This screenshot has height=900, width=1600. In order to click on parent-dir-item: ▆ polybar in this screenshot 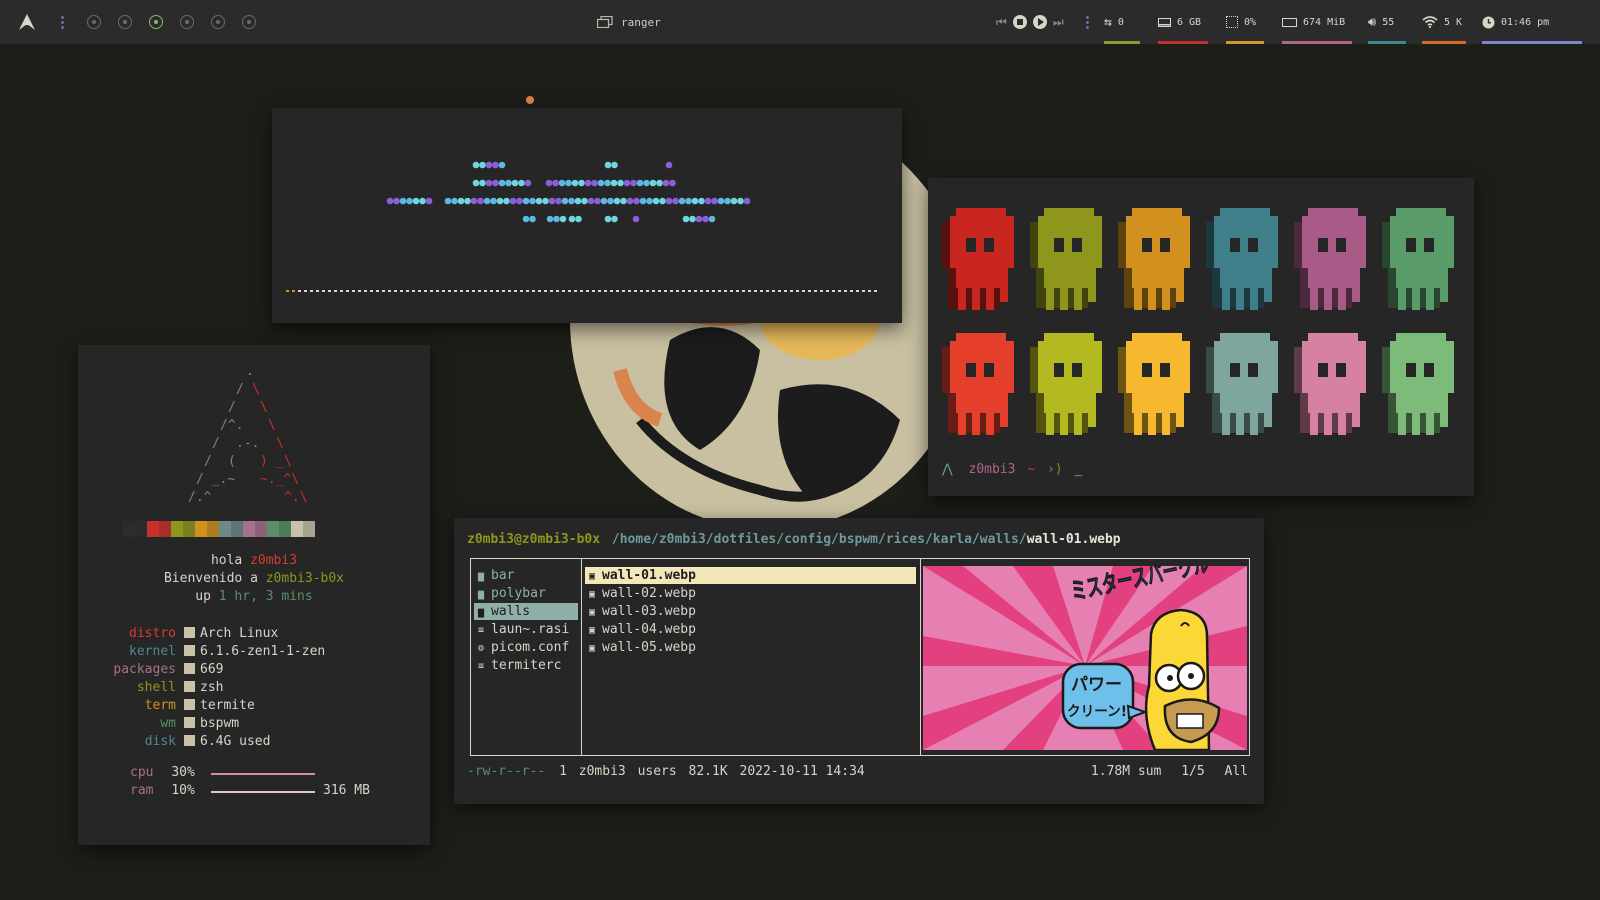, I will do `click(526, 593)`.